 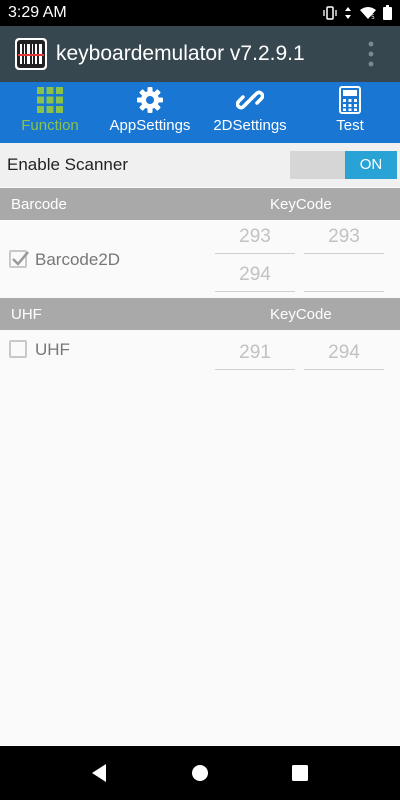 What do you see at coordinates (387, 12) in the screenshot?
I see `battery-icon` at bounding box center [387, 12].